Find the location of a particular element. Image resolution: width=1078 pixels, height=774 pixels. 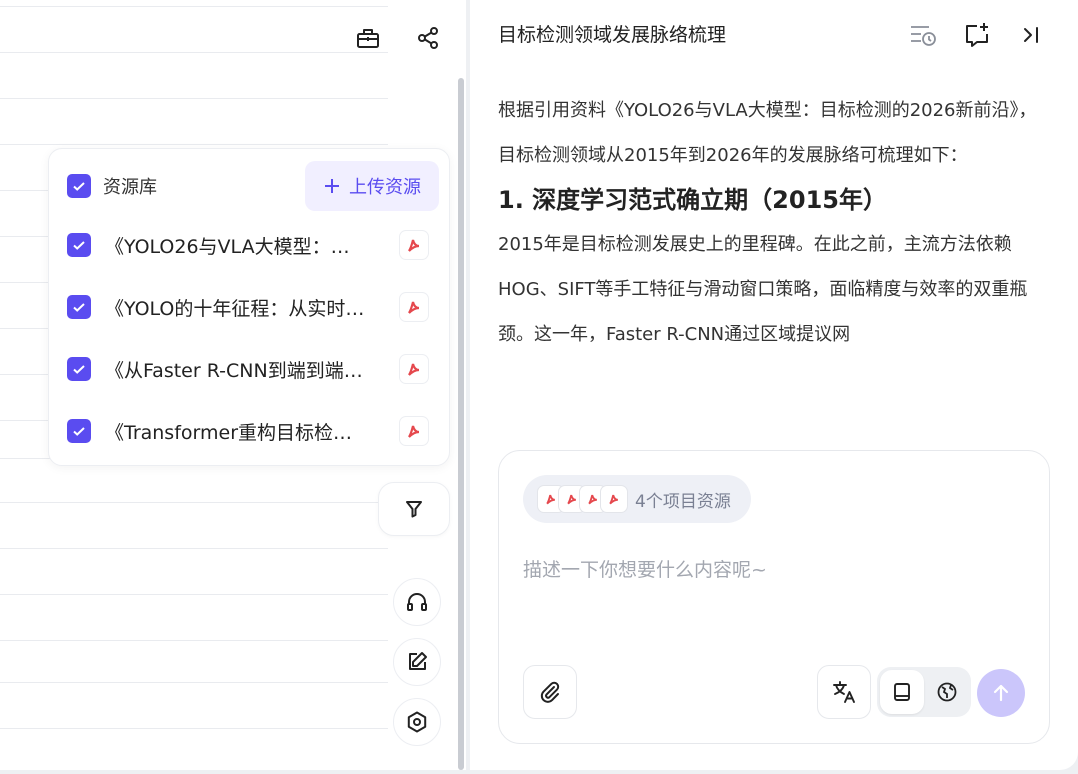

arrow-up-icon is located at coordinates (1001, 693).